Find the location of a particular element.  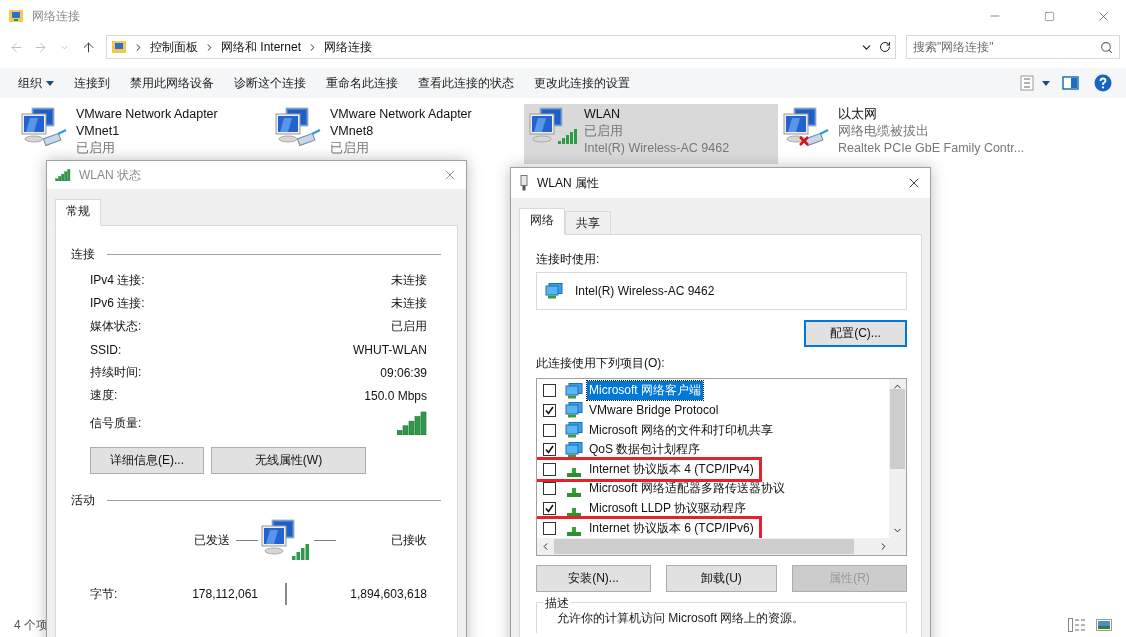

toolbar-command: 重命名此连接 is located at coordinates (362, 83).